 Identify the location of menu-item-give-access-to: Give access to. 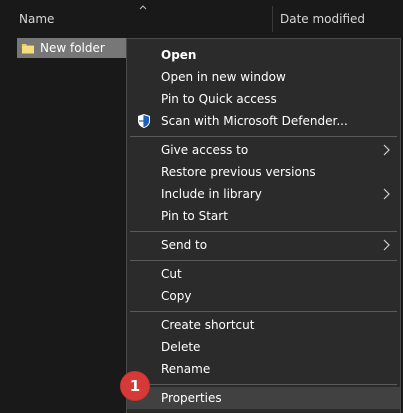
(263, 150).